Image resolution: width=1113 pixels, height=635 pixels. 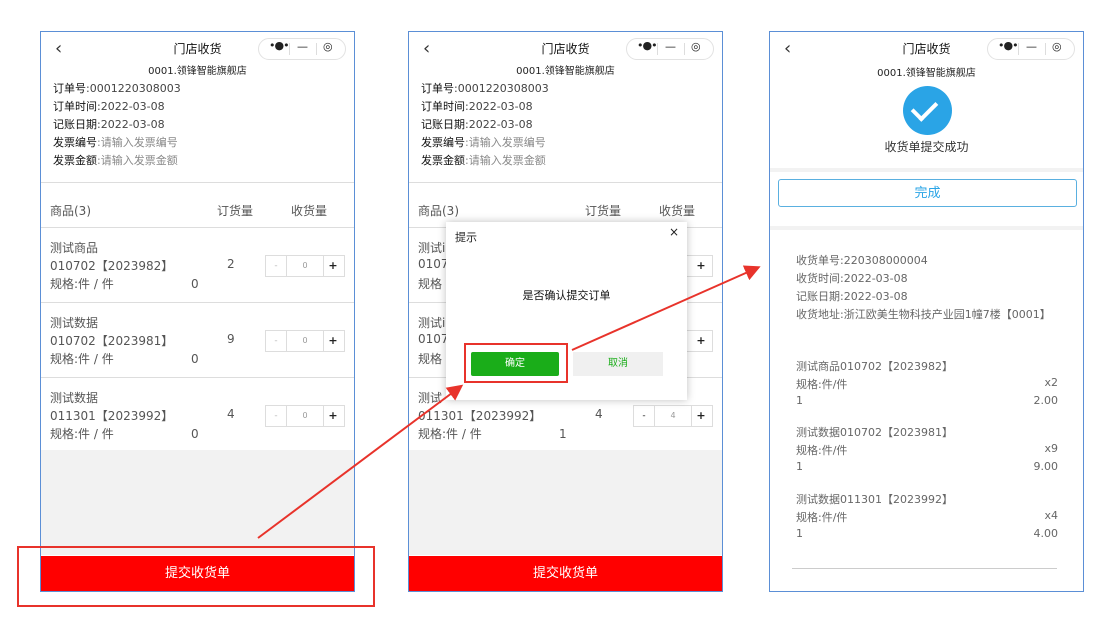 What do you see at coordinates (360, 461) in the screenshot?
I see `arrow-submit-to-dialog` at bounding box center [360, 461].